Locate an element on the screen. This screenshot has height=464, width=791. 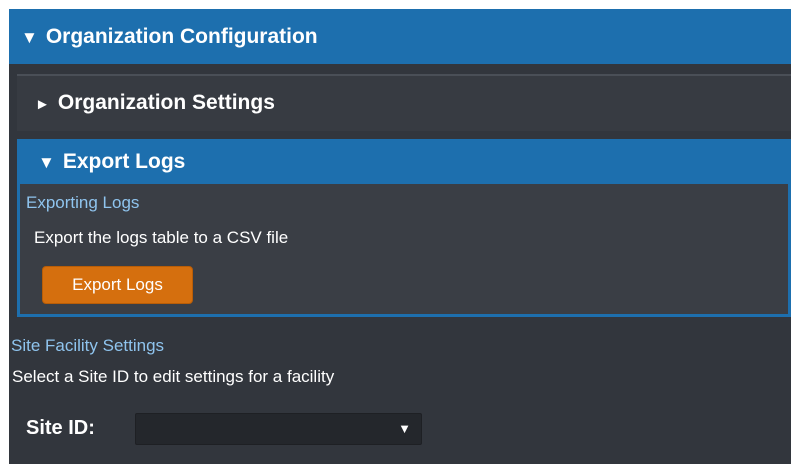
export-logs-description: Export the logs table to a CSV file is located at coordinates (161, 237).